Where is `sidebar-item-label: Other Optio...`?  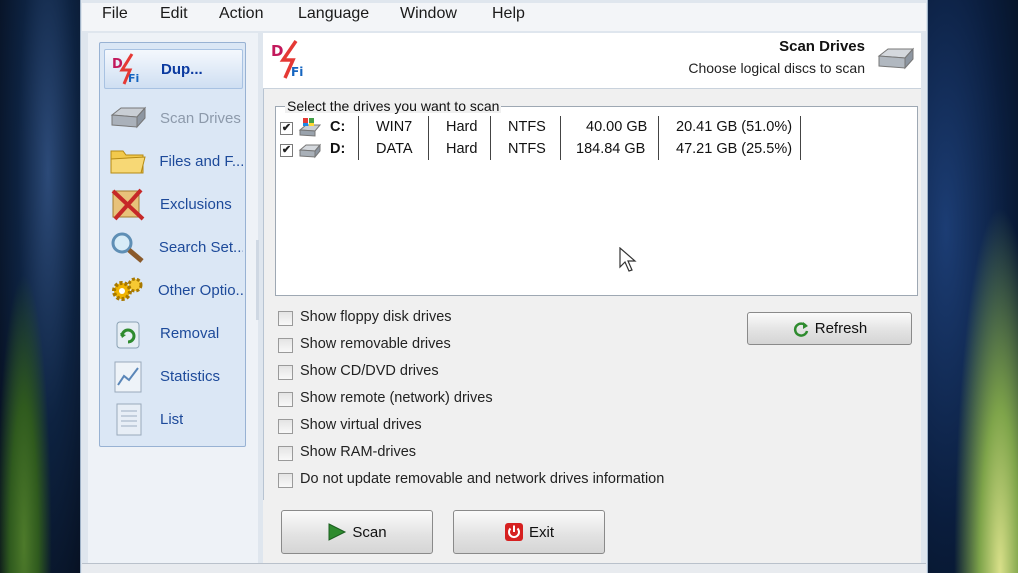 sidebar-item-label: Other Optio... is located at coordinates (200, 290).